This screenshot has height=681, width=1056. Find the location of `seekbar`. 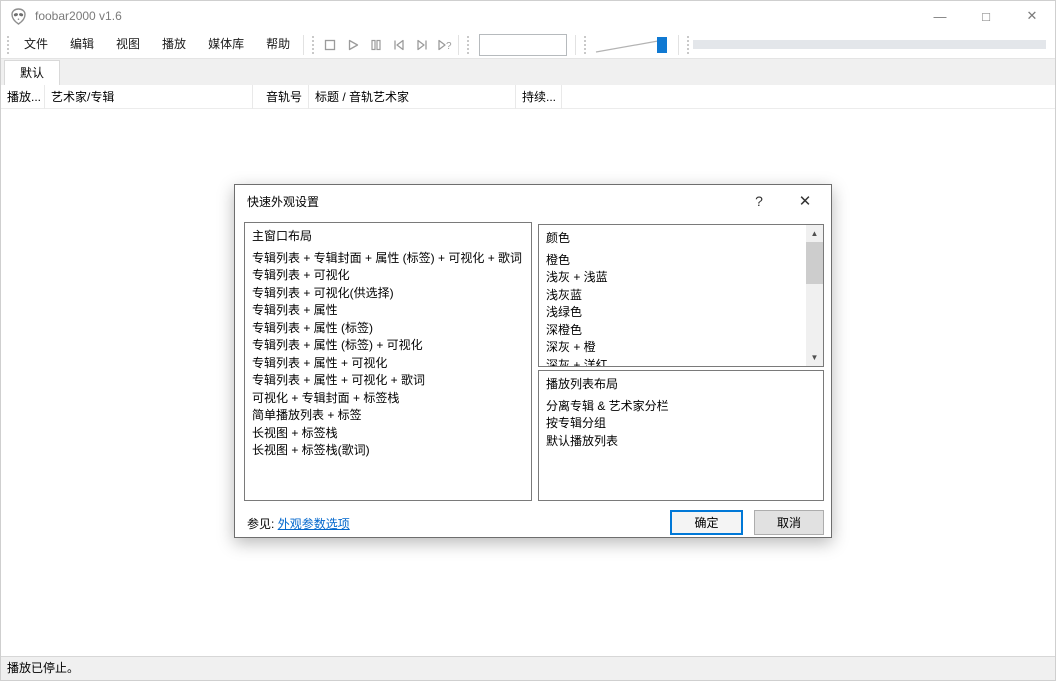

seekbar is located at coordinates (869, 44).